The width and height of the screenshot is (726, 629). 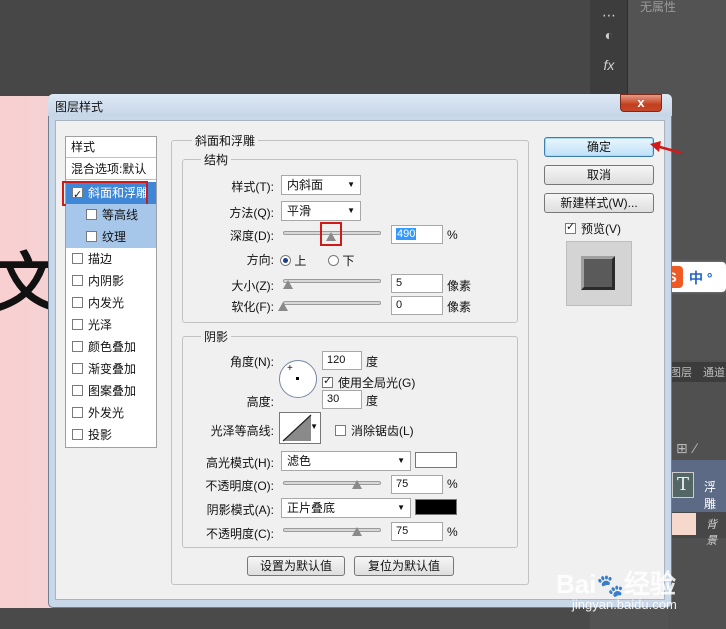 I want to click on inner-glow-checkbox, so click(x=77, y=302).